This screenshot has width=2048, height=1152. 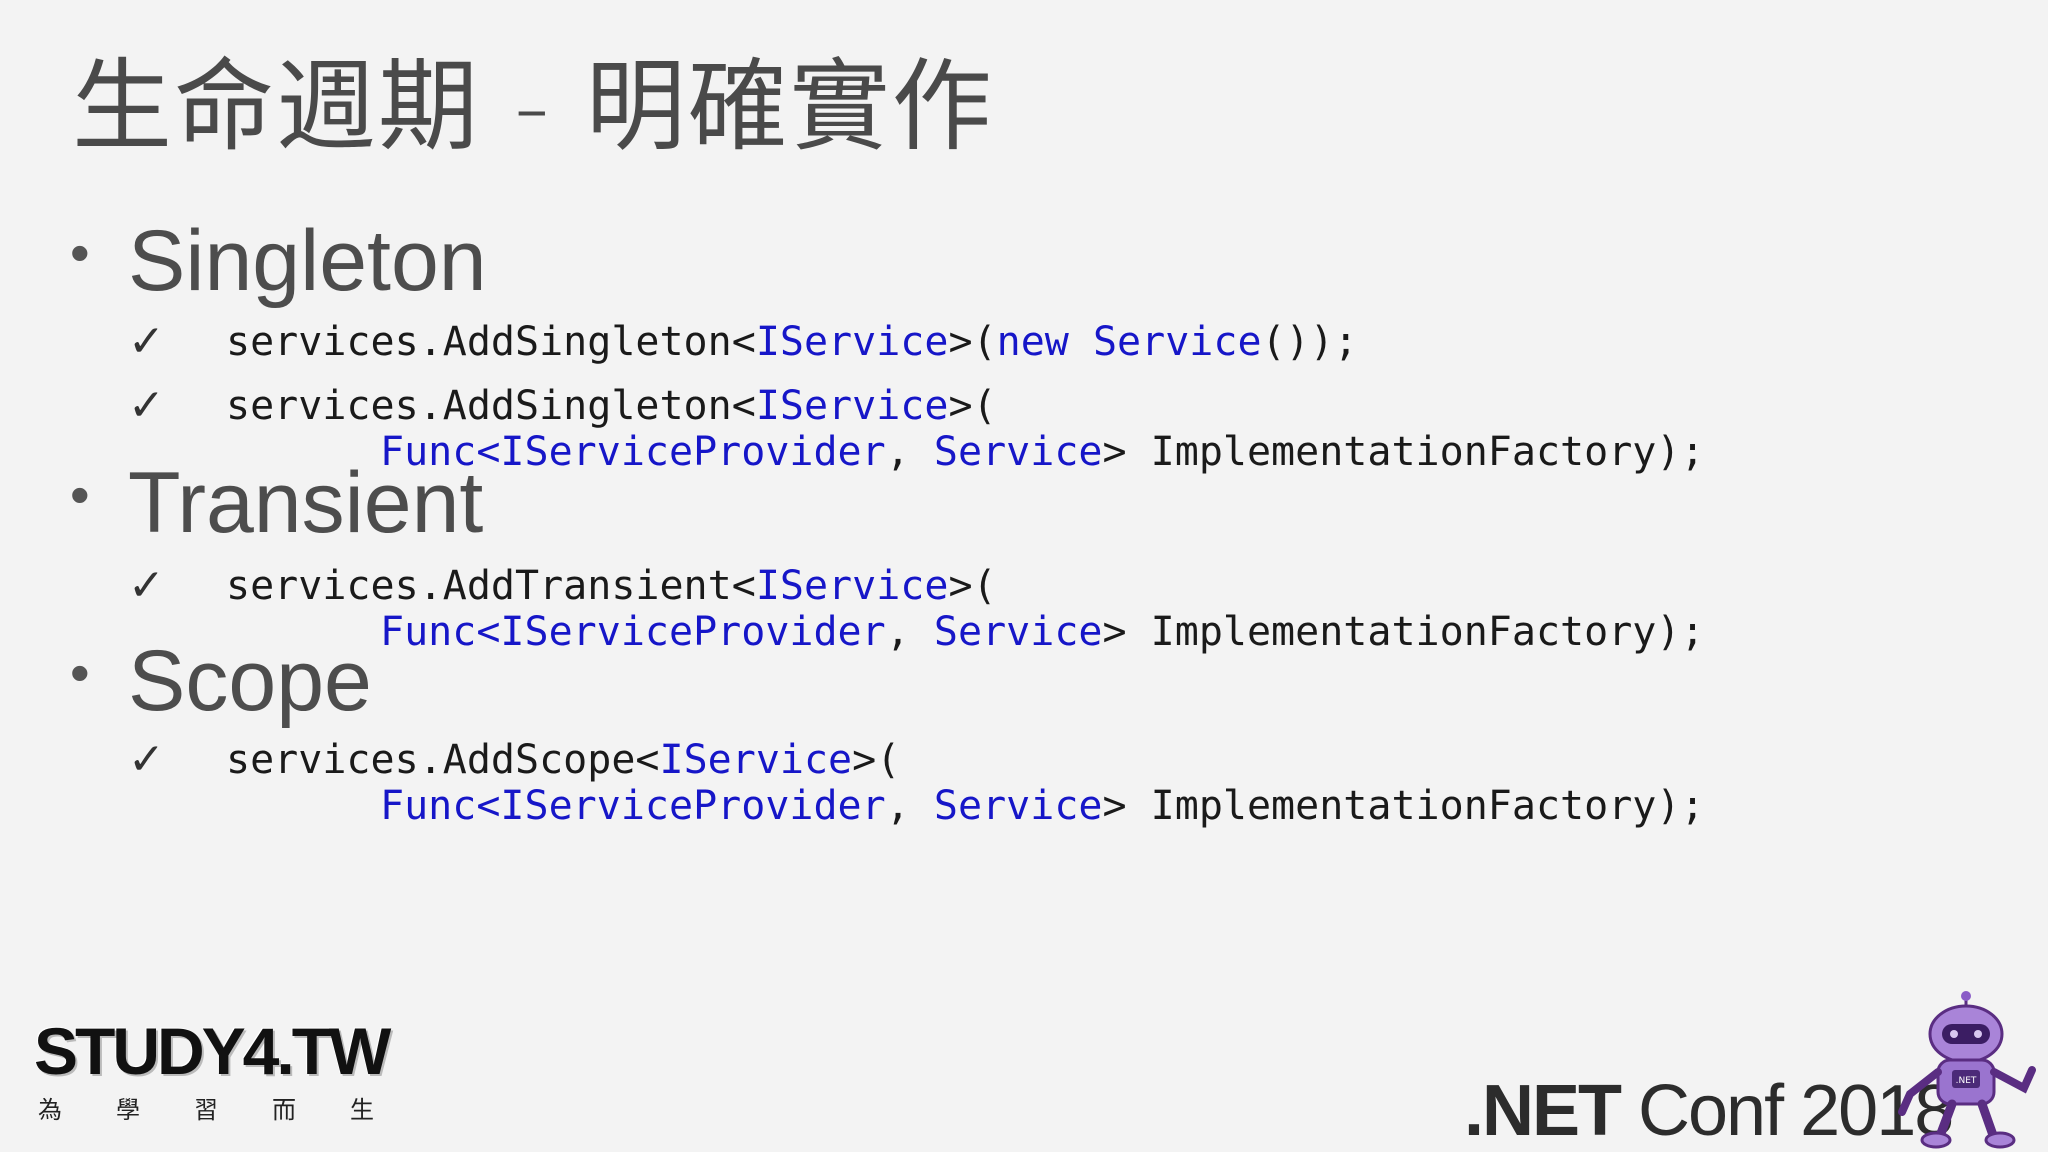 I want to click on section-transient: • Transient, so click(x=276, y=503).